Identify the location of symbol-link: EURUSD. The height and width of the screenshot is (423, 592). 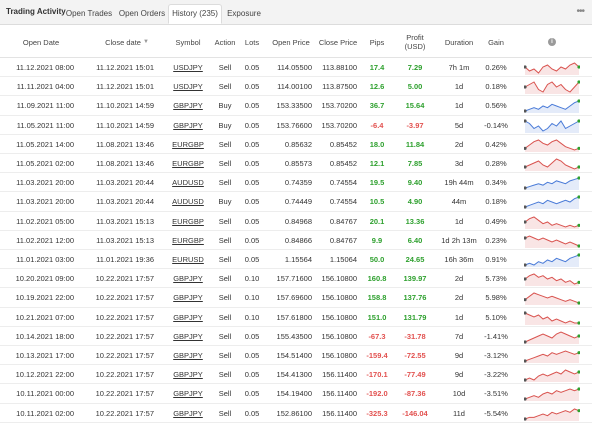
(188, 259).